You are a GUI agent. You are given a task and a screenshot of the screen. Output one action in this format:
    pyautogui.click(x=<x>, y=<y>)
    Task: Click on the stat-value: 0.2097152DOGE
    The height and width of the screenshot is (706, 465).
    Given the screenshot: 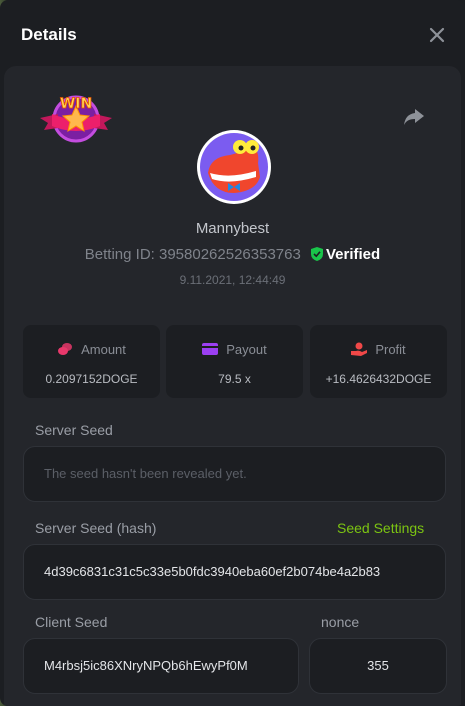 What is the action you would take?
    pyautogui.click(x=91, y=379)
    